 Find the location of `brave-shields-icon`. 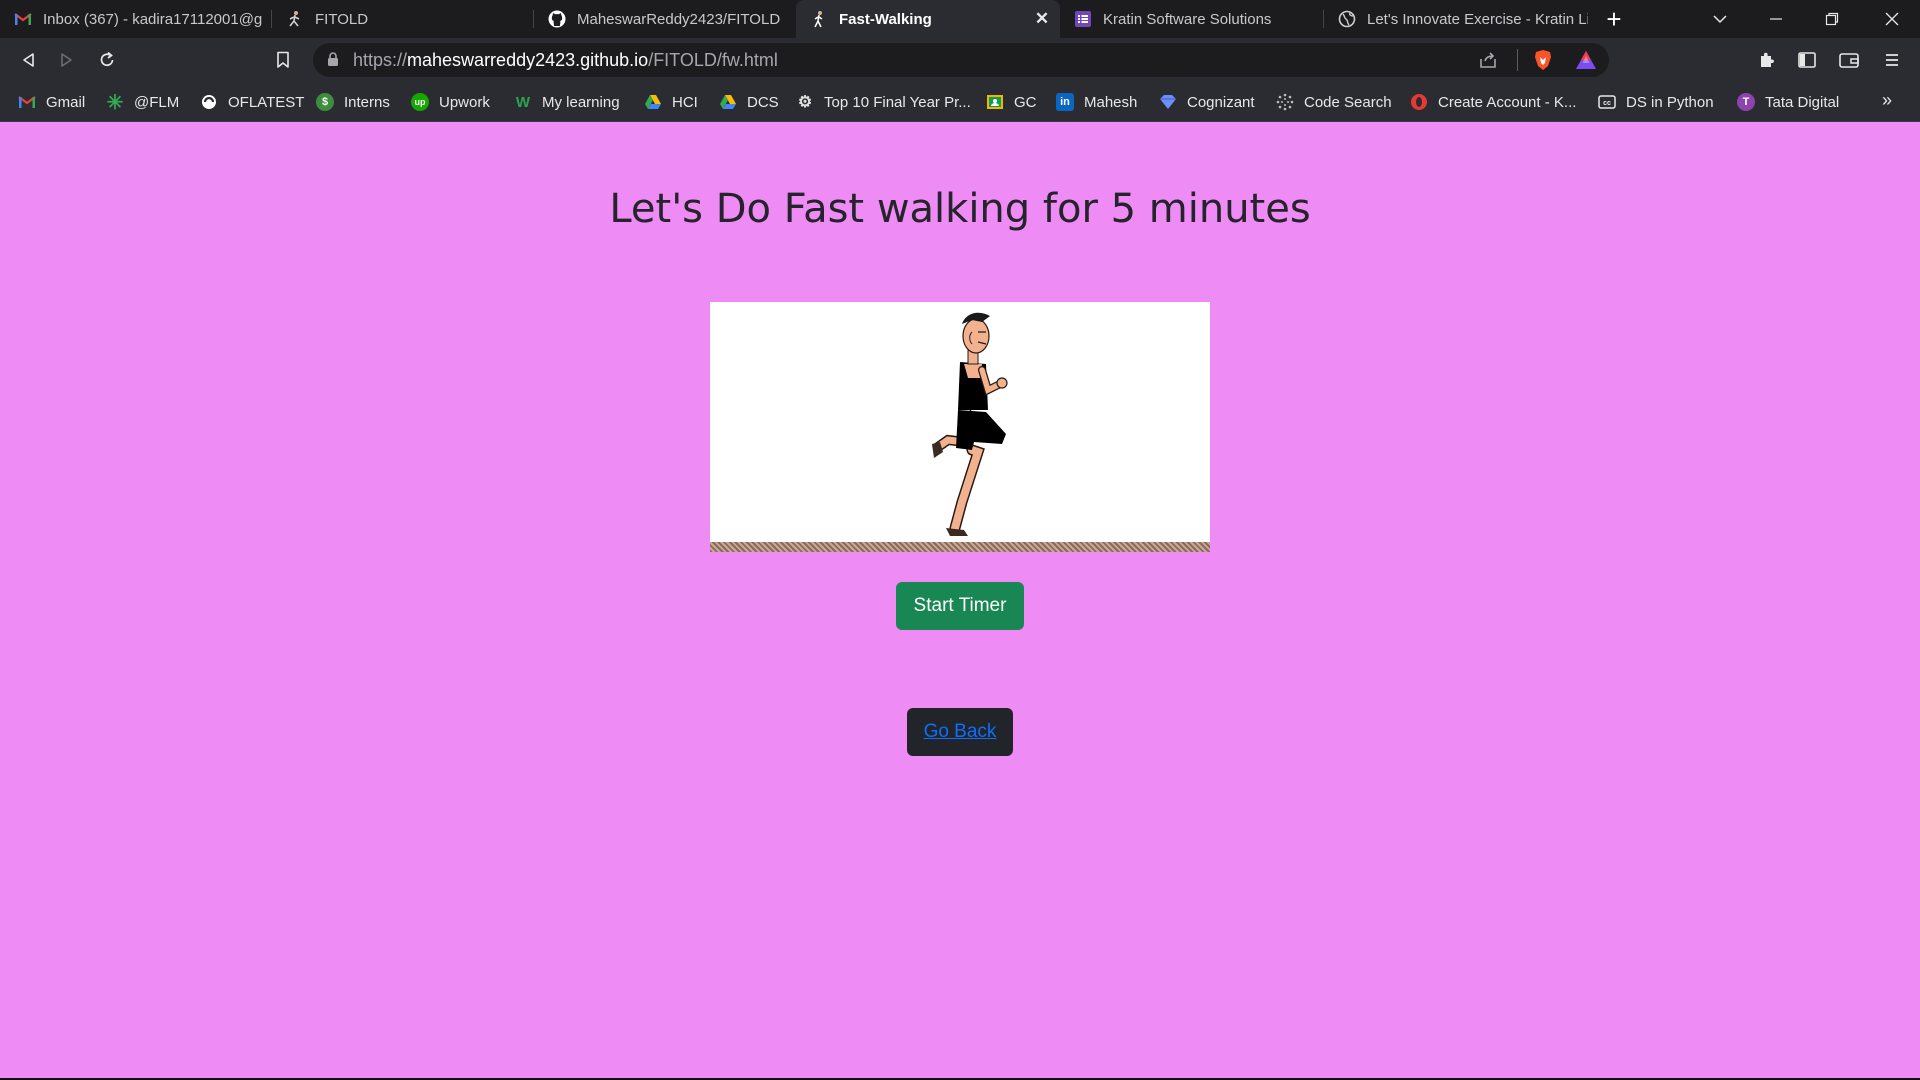

brave-shields-icon is located at coordinates (1543, 62).